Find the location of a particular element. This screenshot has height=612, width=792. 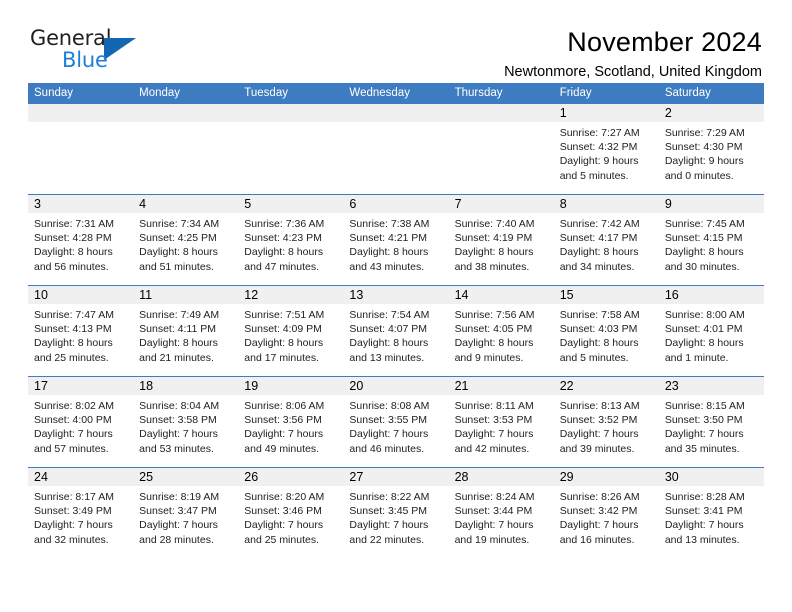

day-number: 20 is located at coordinates (395, 386).